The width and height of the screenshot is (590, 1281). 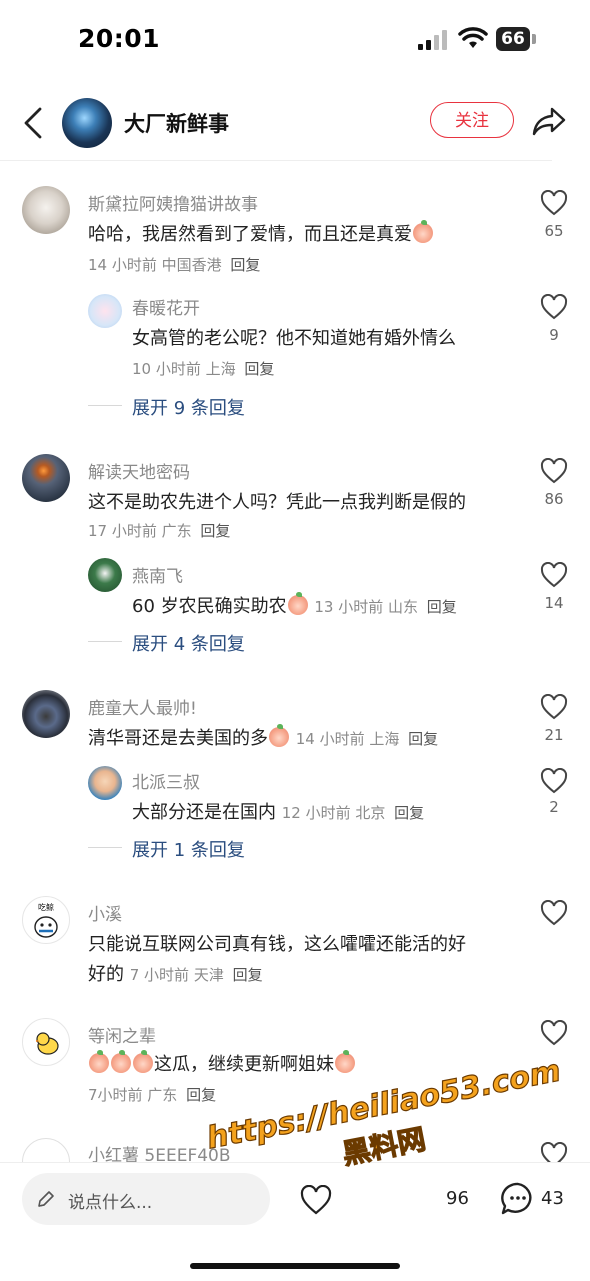 What do you see at coordinates (277, 943) in the screenshot?
I see `comment-text: 只能说互联网公司真有钱，这么嚯嚯还能活的好` at bounding box center [277, 943].